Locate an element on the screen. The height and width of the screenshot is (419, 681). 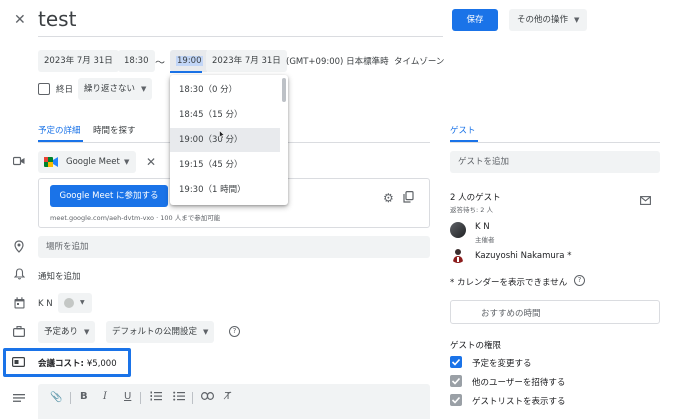
allday-checkbox is located at coordinates (44, 89).